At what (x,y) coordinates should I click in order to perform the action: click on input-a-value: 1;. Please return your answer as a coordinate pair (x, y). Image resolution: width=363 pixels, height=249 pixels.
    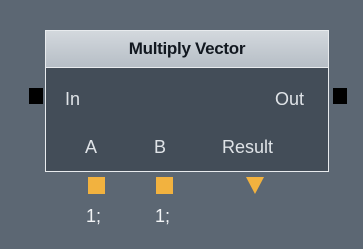
    Looking at the image, I should click on (93, 216).